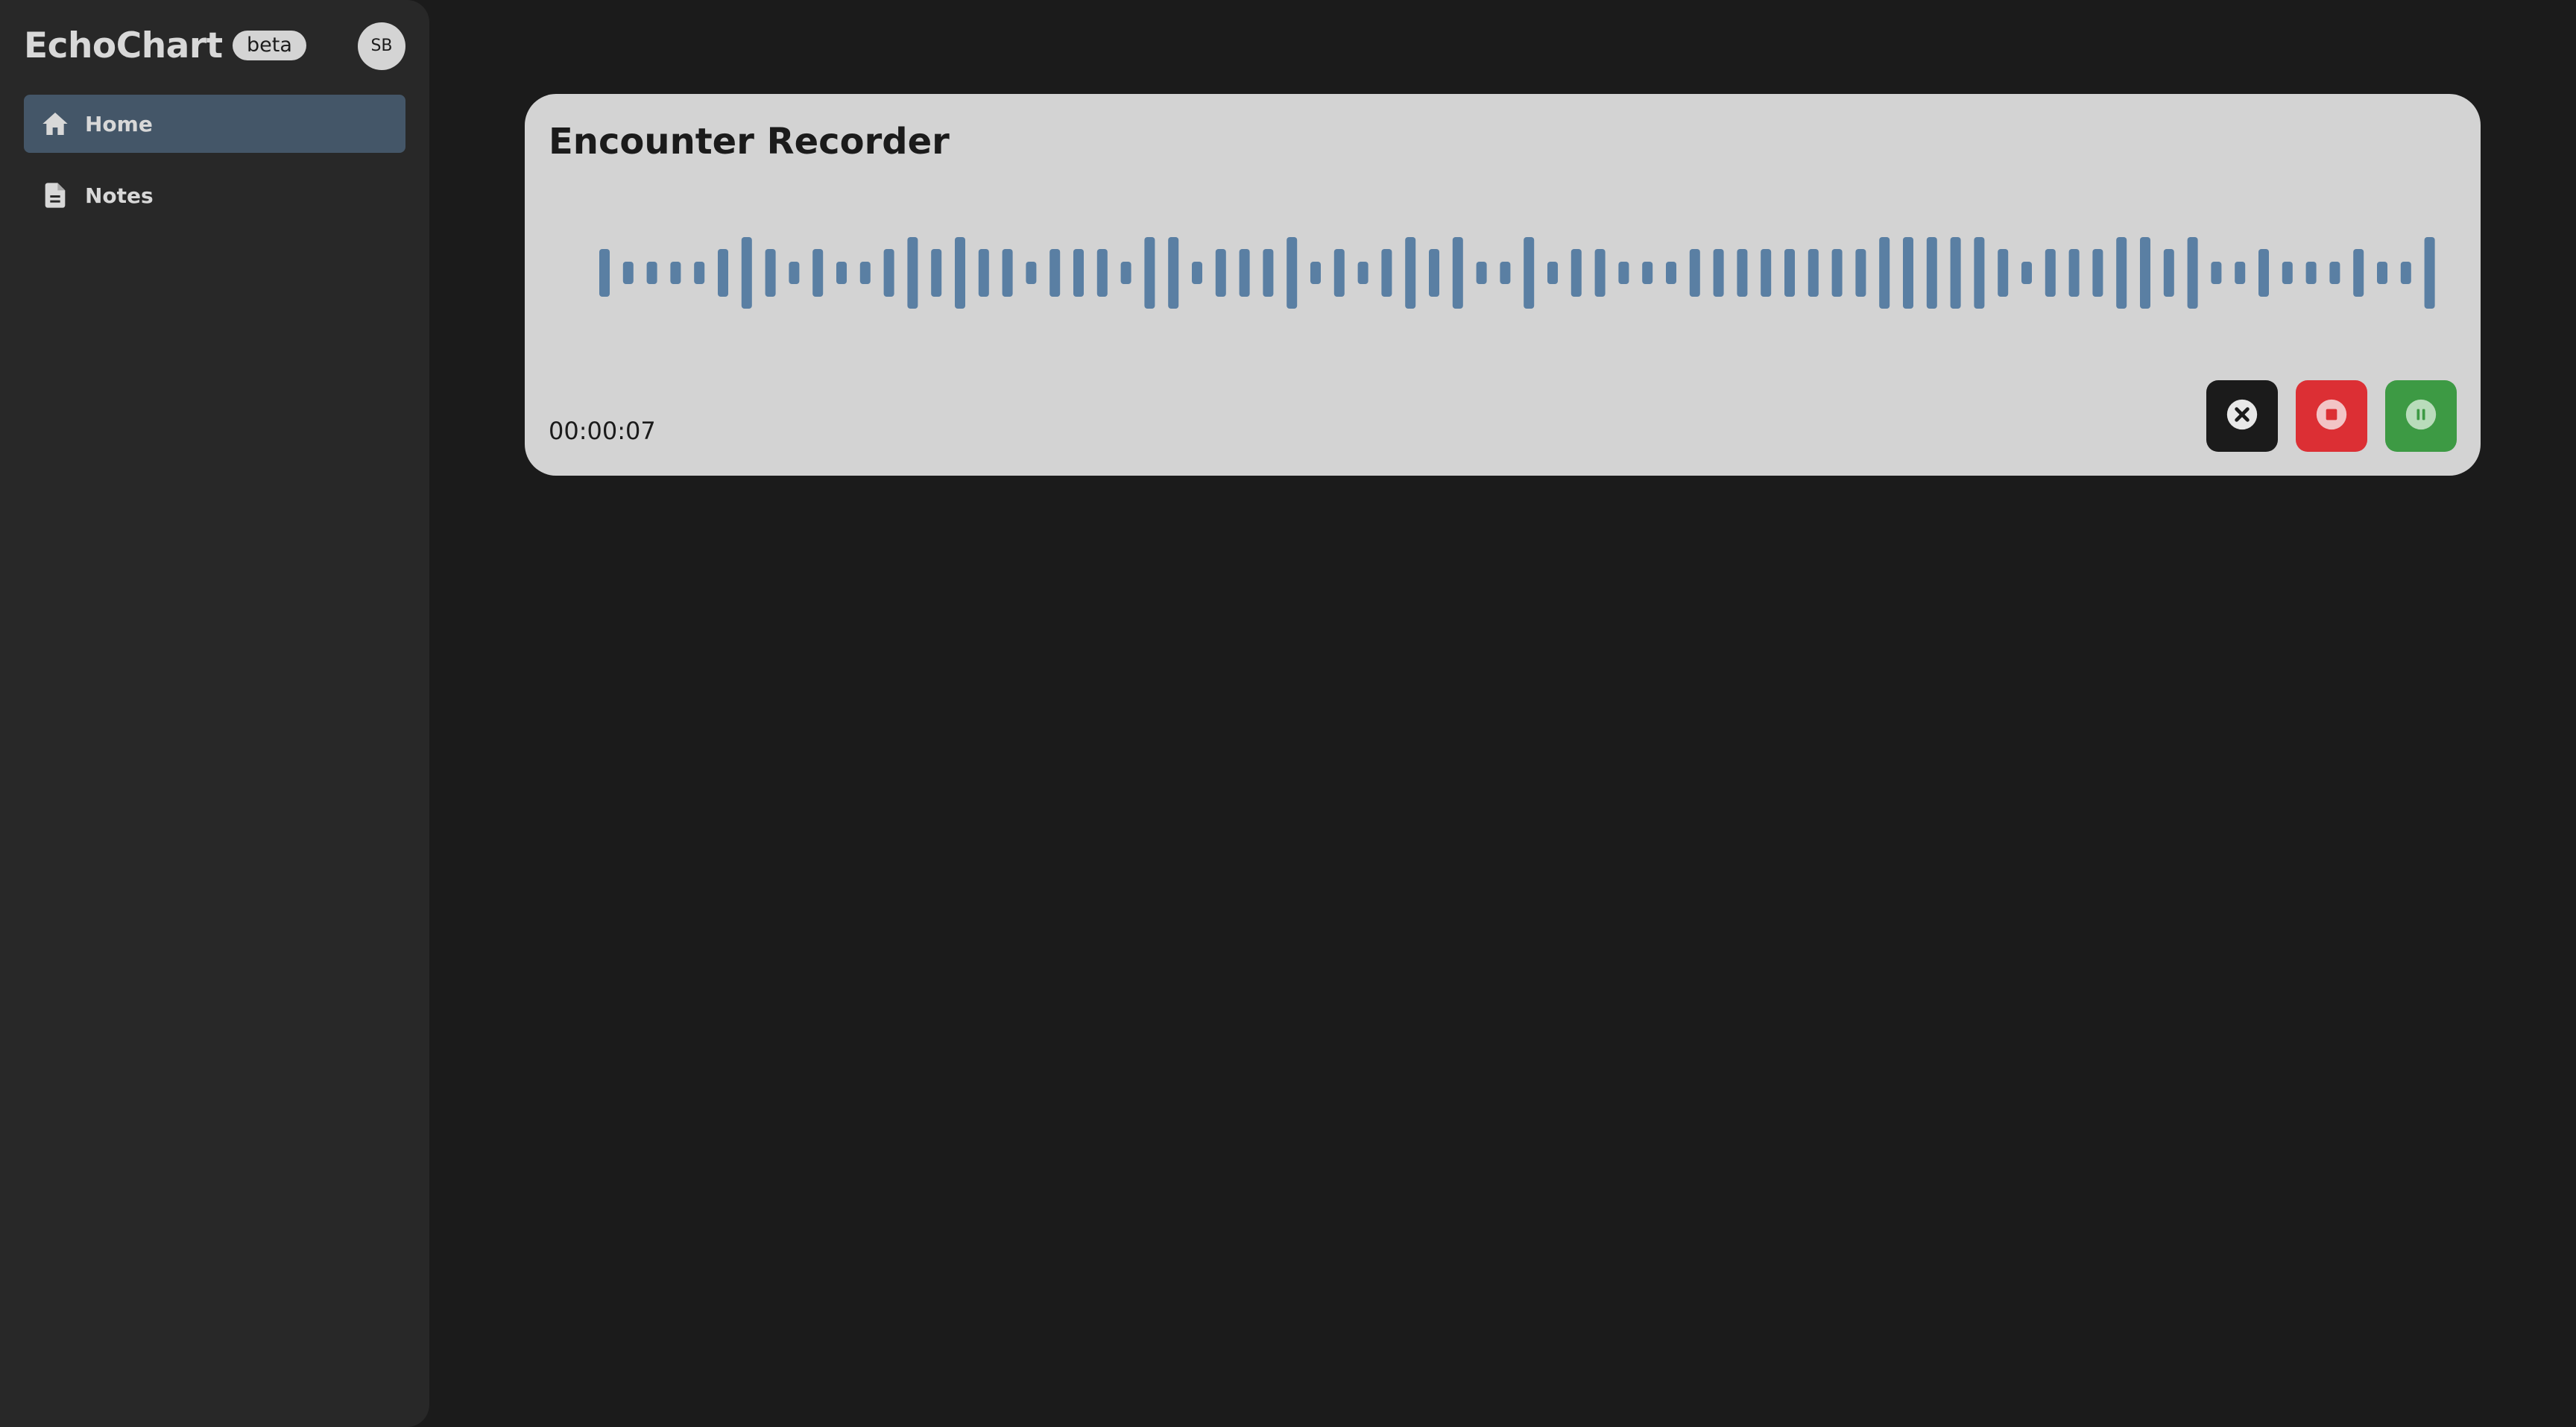 The image size is (2576, 1427). I want to click on home-icon, so click(56, 124).